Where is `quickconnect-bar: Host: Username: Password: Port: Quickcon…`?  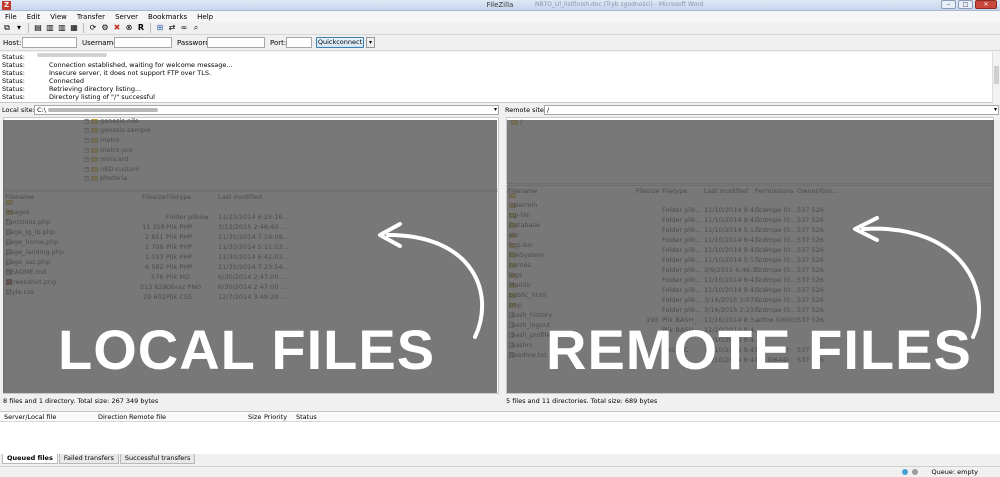 quickconnect-bar: Host: Username: Password: Port: Quickcon… is located at coordinates (500, 43).